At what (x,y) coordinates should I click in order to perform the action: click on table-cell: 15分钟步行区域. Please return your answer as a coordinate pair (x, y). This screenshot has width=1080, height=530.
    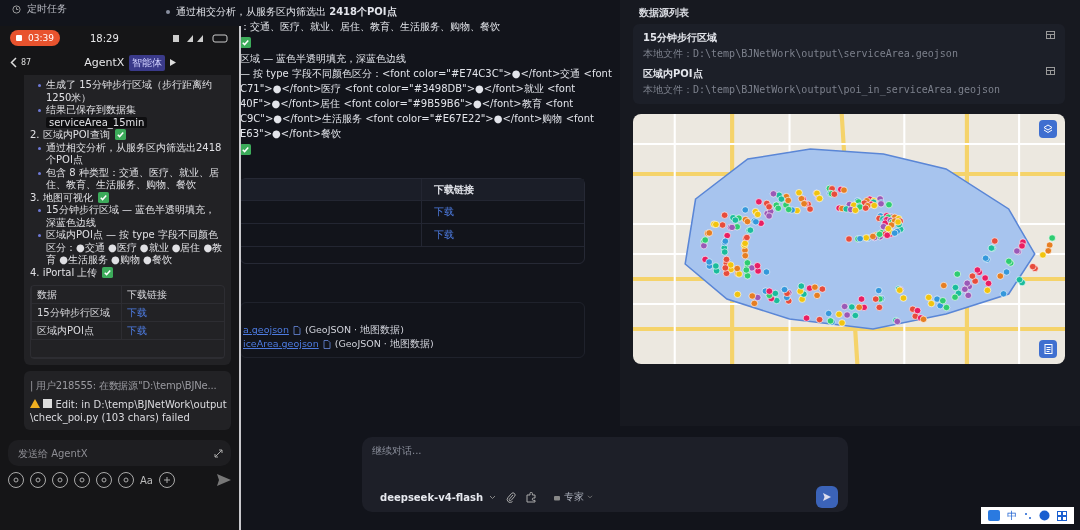
    Looking at the image, I should click on (76, 312).